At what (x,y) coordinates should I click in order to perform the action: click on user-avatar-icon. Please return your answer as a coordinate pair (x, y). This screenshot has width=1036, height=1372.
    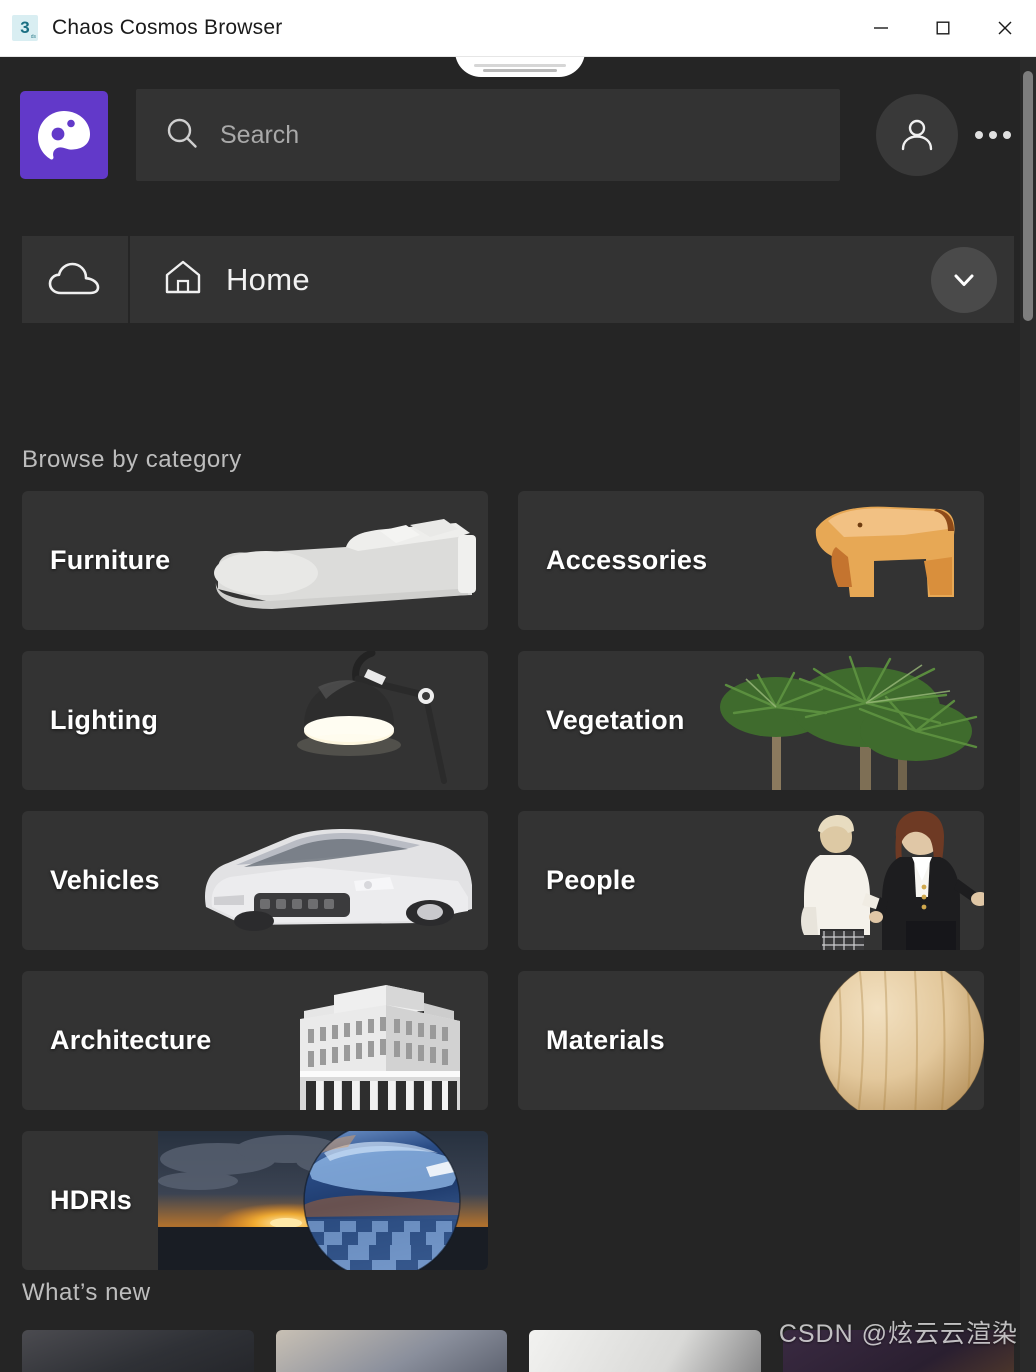
    Looking at the image, I should click on (917, 135).